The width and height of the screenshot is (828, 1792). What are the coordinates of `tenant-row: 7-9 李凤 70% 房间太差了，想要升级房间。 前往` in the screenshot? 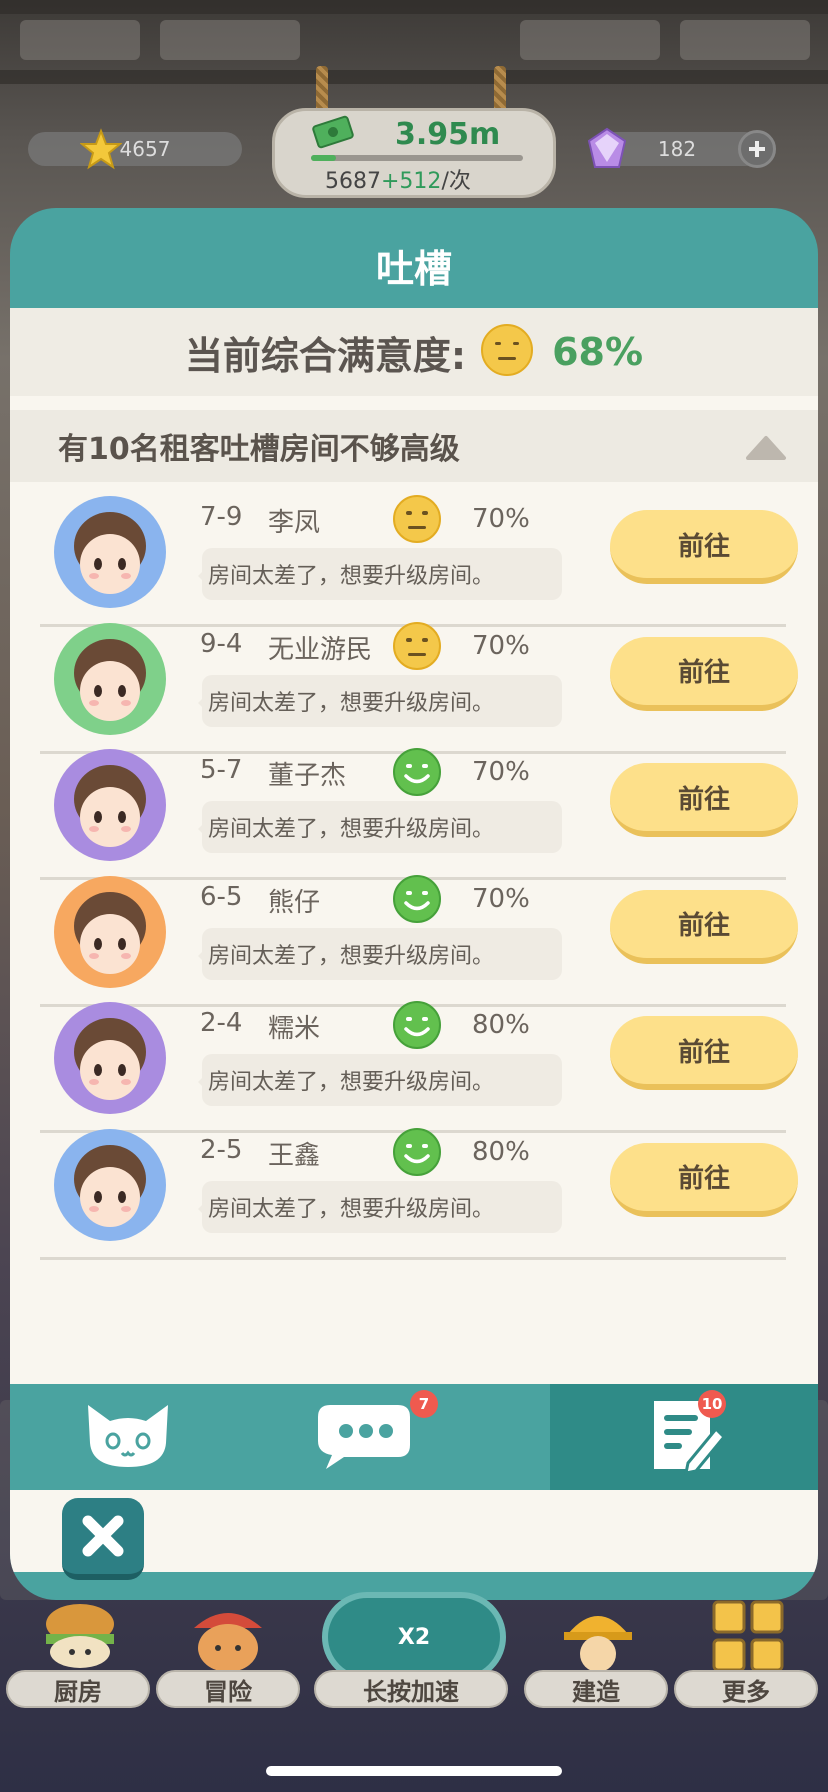 It's located at (419, 554).